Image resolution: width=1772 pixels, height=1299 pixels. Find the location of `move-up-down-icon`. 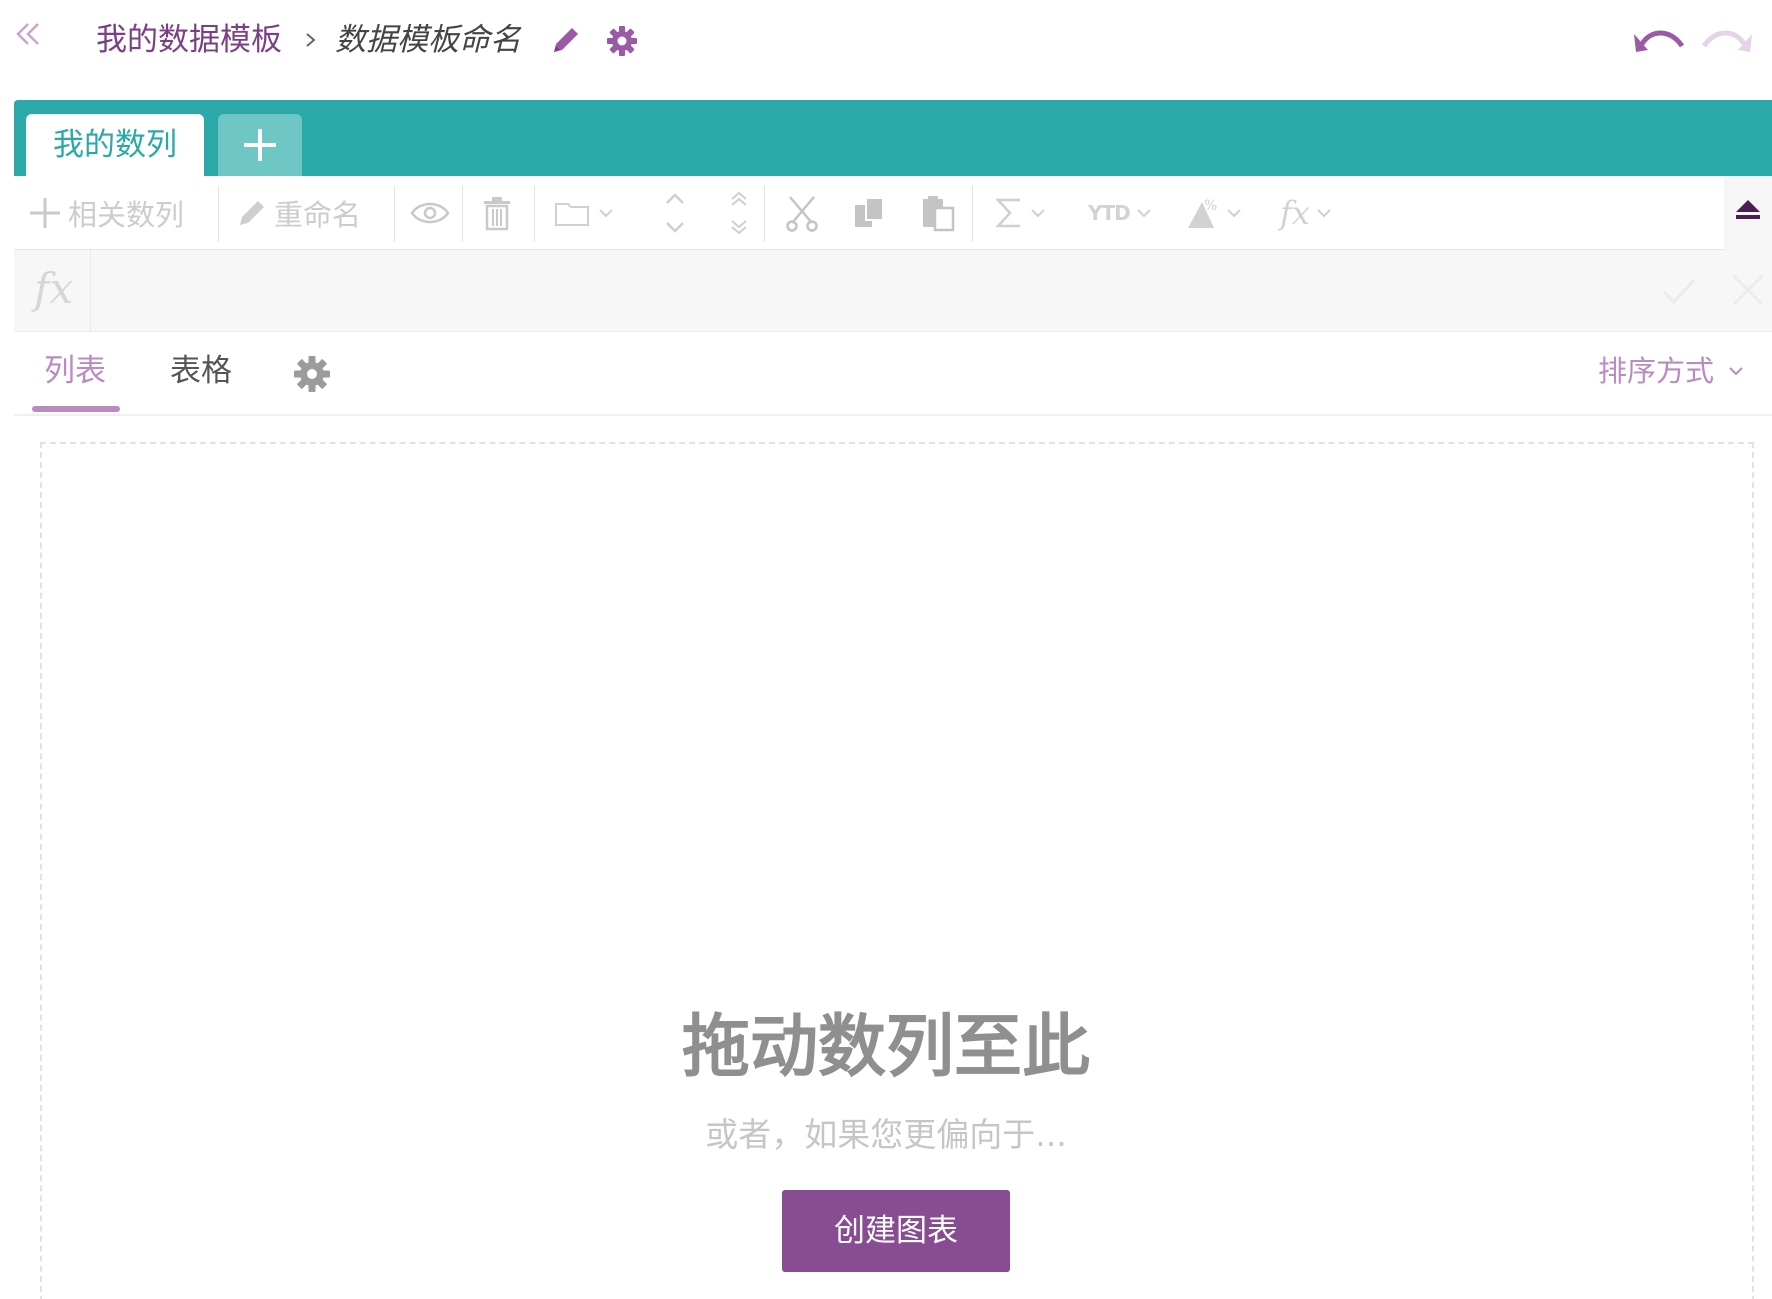

move-up-down-icon is located at coordinates (675, 213).